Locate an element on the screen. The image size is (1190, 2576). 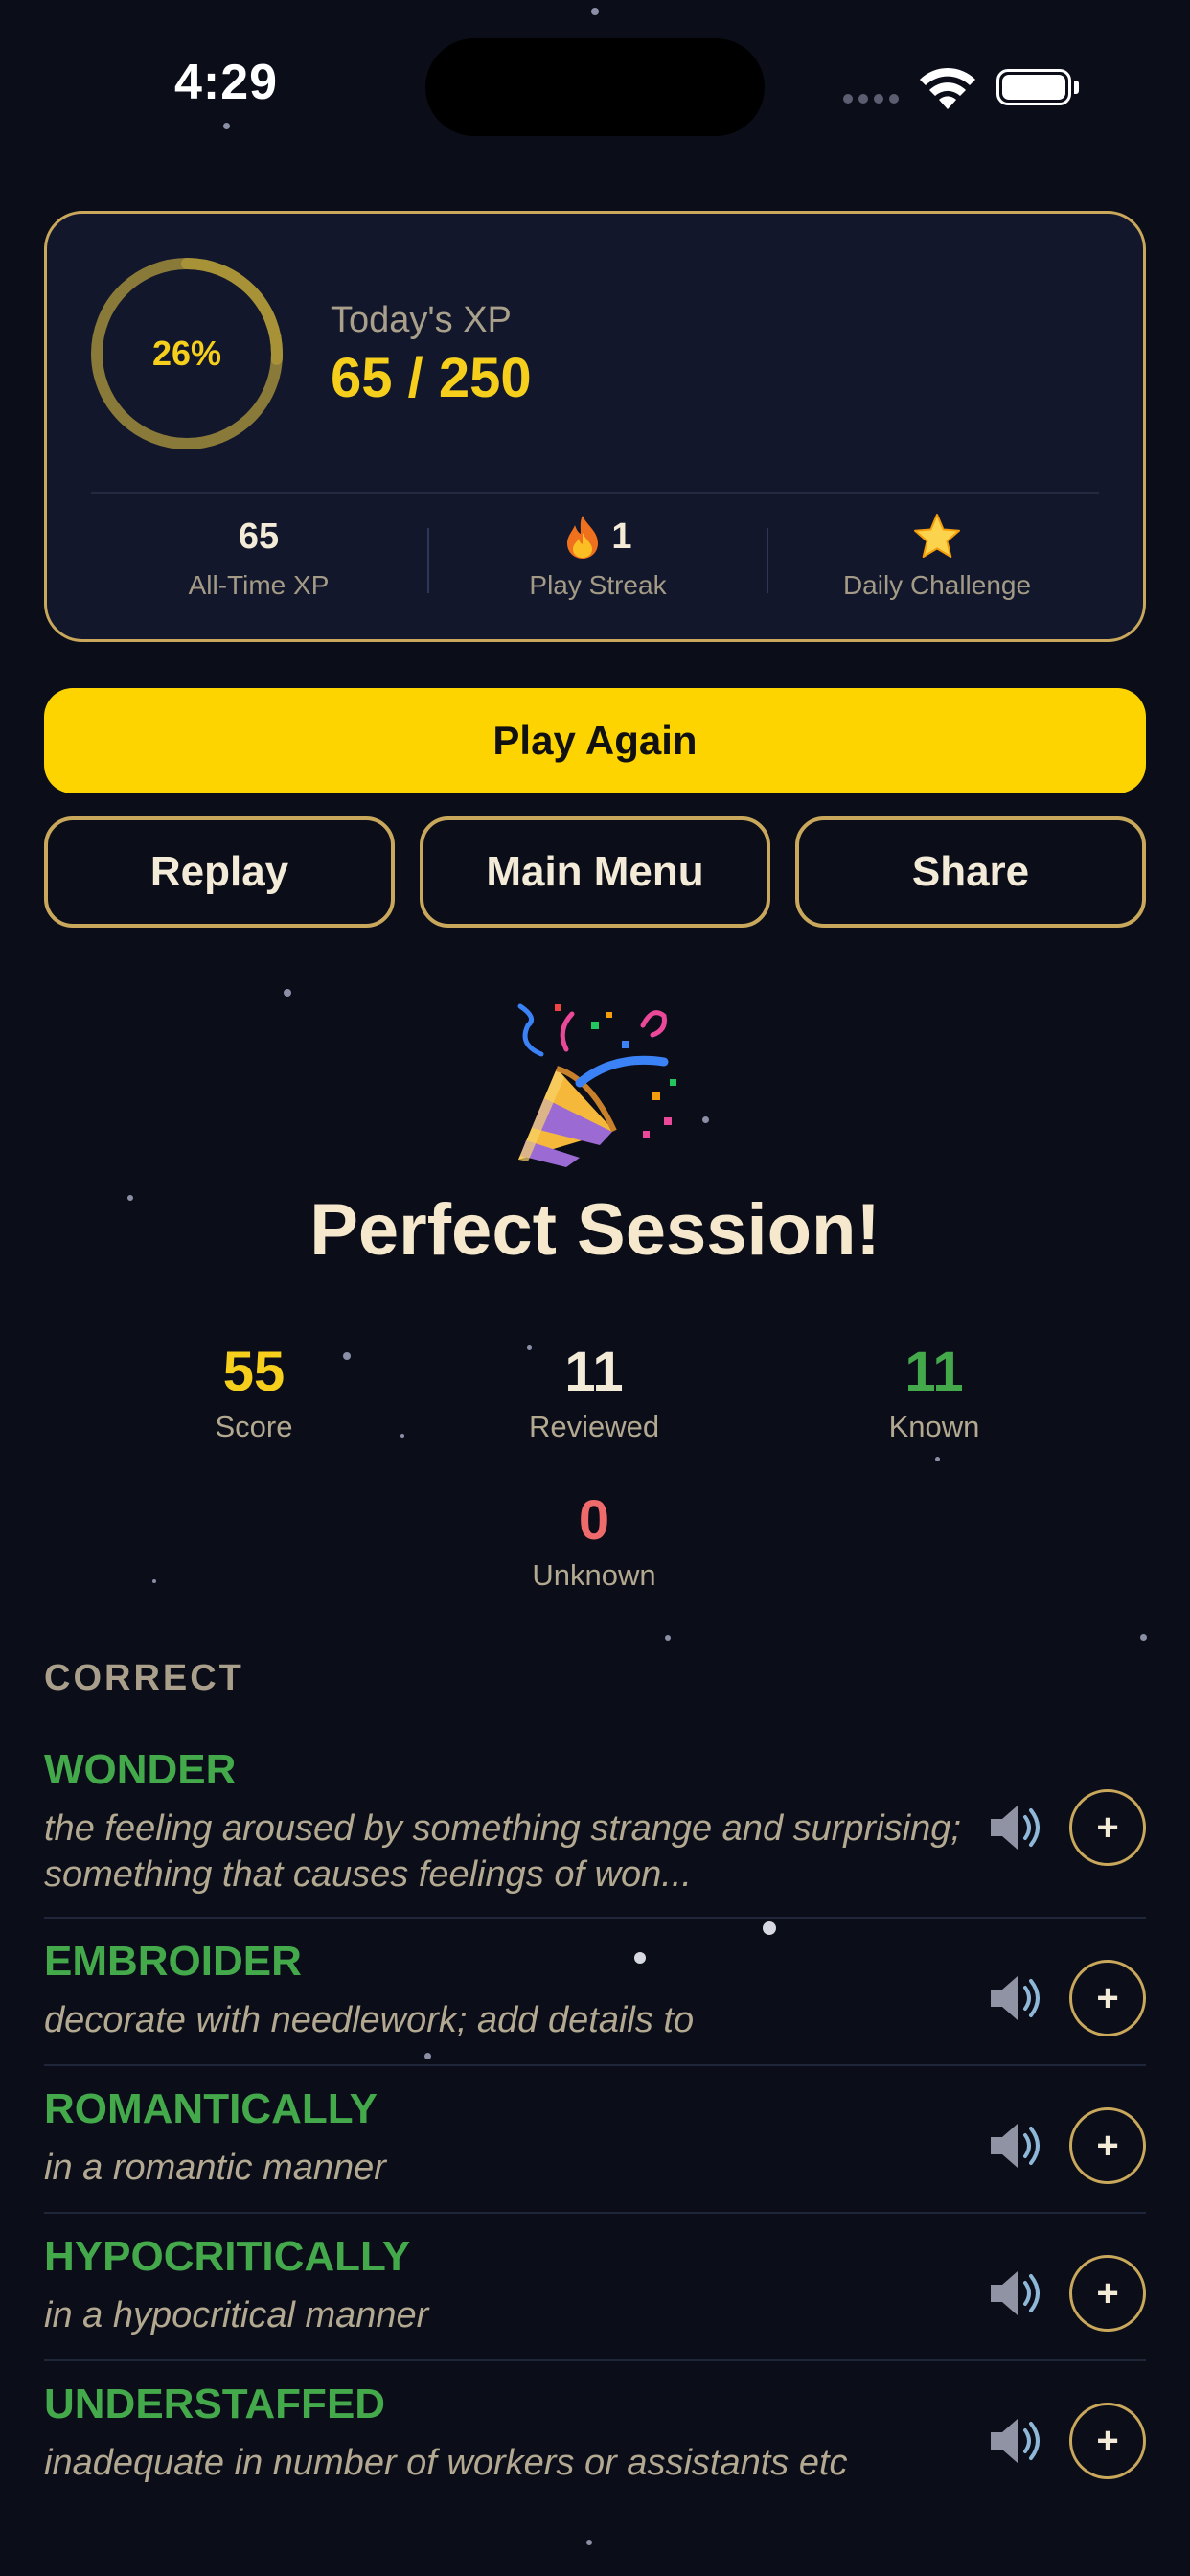
unknown-stat: 0 Unknown is located at coordinates (594, 1540).